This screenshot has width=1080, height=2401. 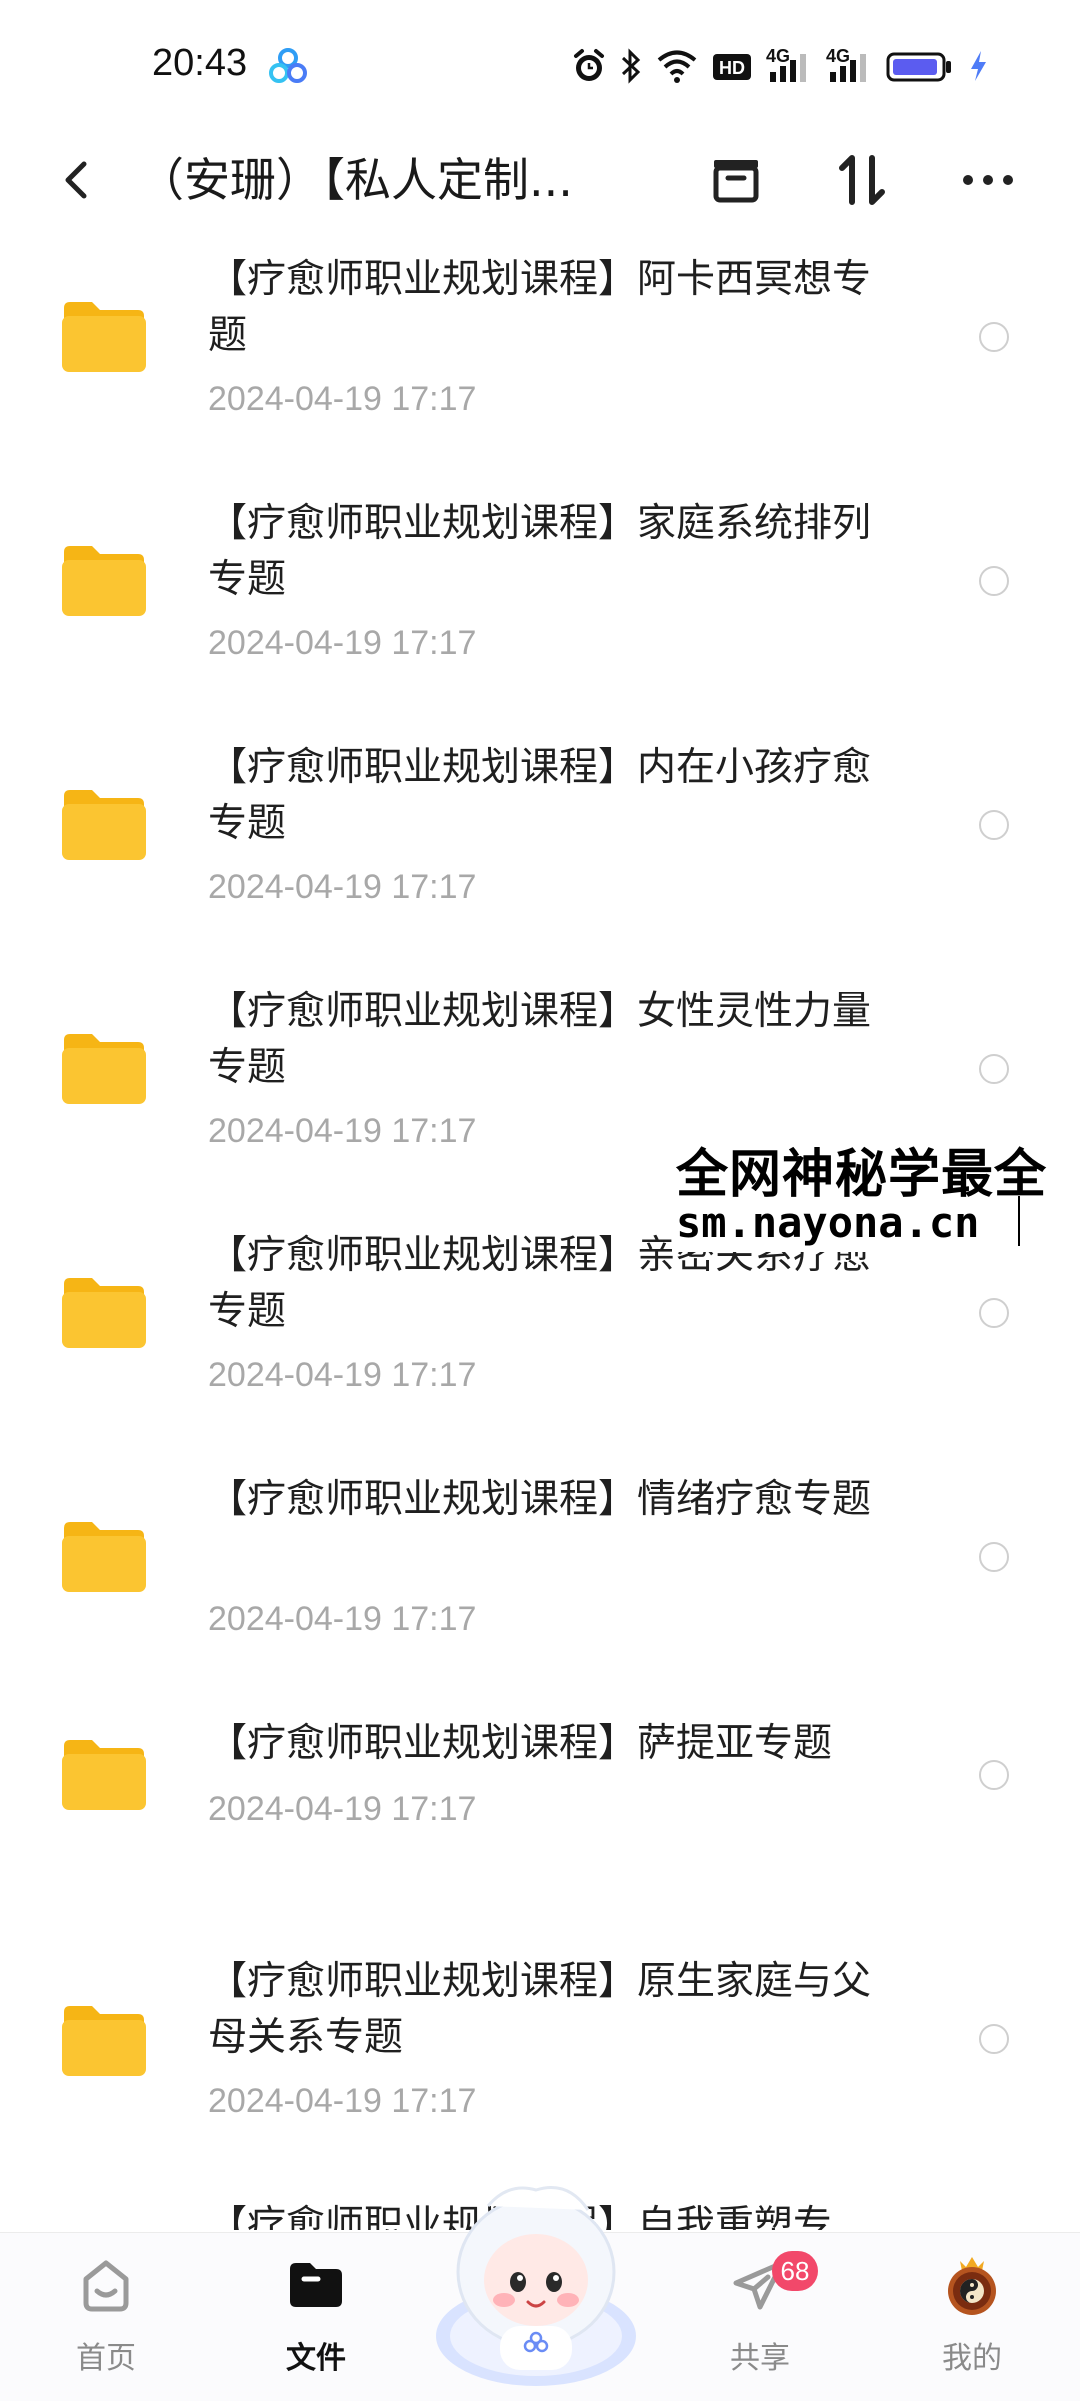 I want to click on signal-4g-icon: 4G, so click(x=786, y=65).